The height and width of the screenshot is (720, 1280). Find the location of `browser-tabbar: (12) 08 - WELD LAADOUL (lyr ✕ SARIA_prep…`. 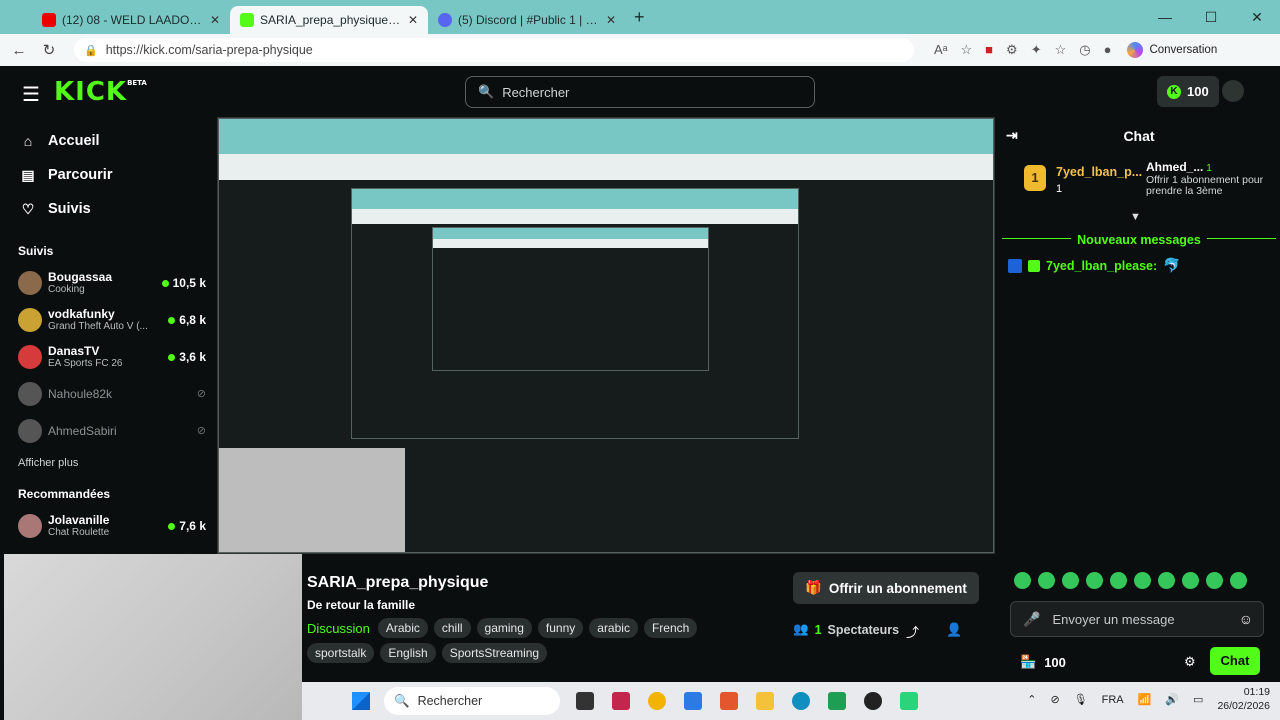

browser-tabbar: (12) 08 - WELD LAADOUL (lyr ✕ SARIA_prep… is located at coordinates (640, 17).